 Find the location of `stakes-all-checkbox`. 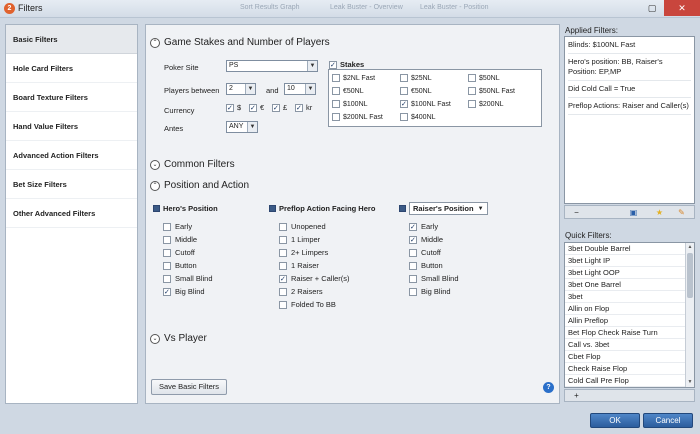

stakes-all-checkbox is located at coordinates (333, 64).